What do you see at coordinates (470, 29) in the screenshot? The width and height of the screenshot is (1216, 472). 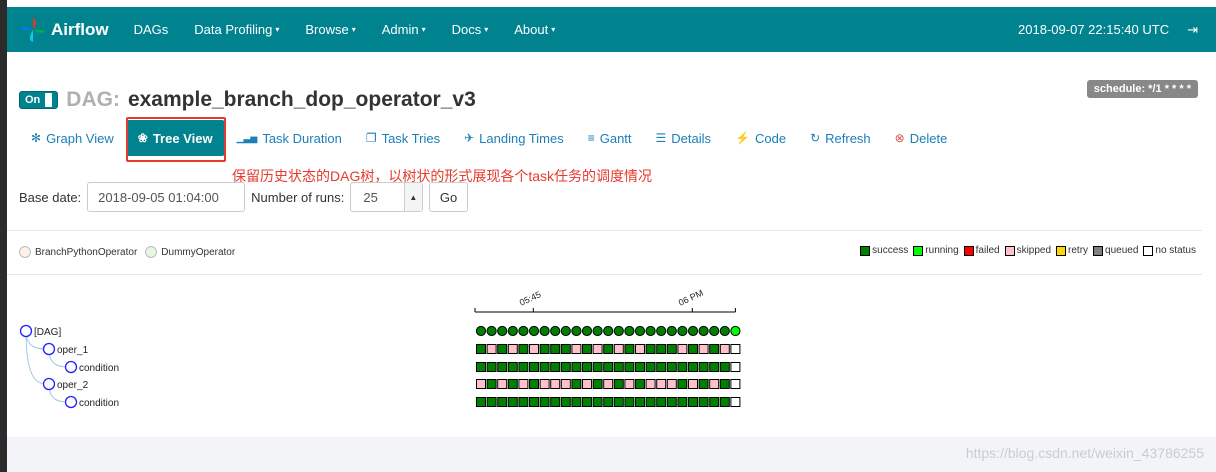 I see `nav-link-docs: Docs ▾` at bounding box center [470, 29].